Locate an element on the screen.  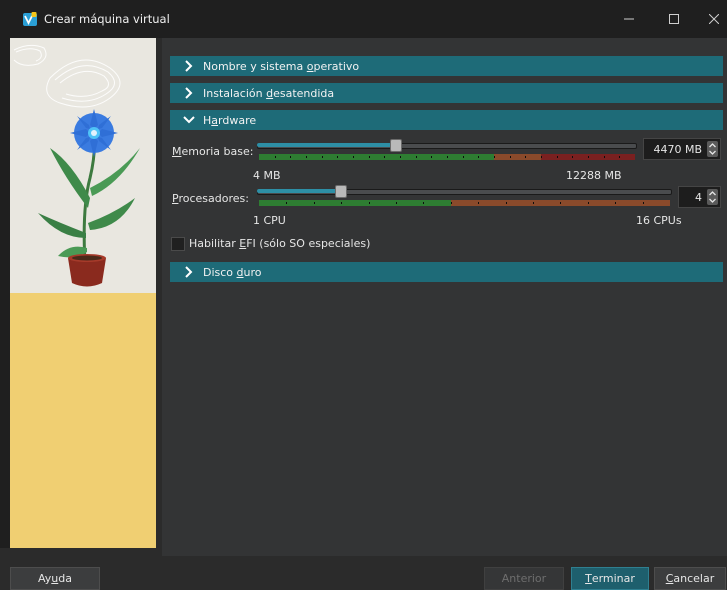
maximize-button is located at coordinates (674, 19).